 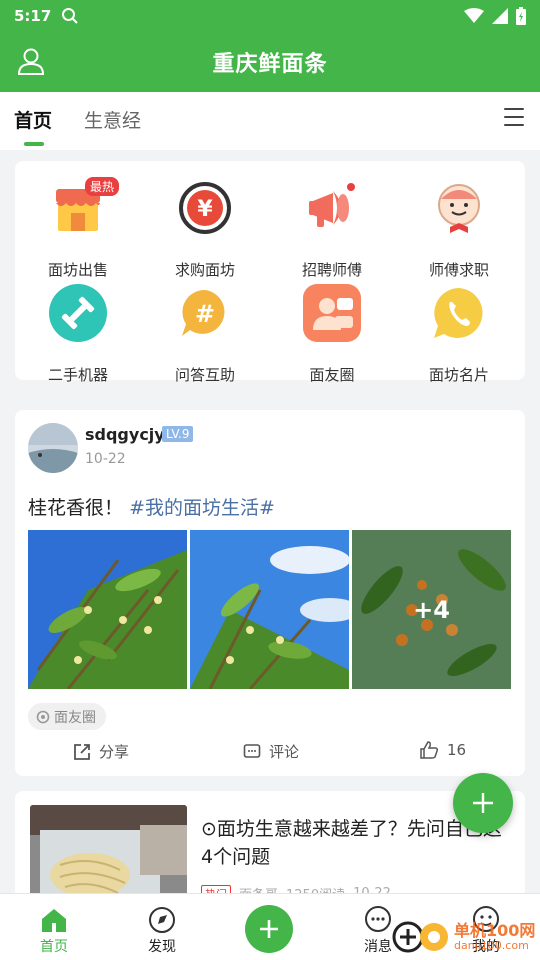 What do you see at coordinates (378, 919) in the screenshot?
I see `message-icon` at bounding box center [378, 919].